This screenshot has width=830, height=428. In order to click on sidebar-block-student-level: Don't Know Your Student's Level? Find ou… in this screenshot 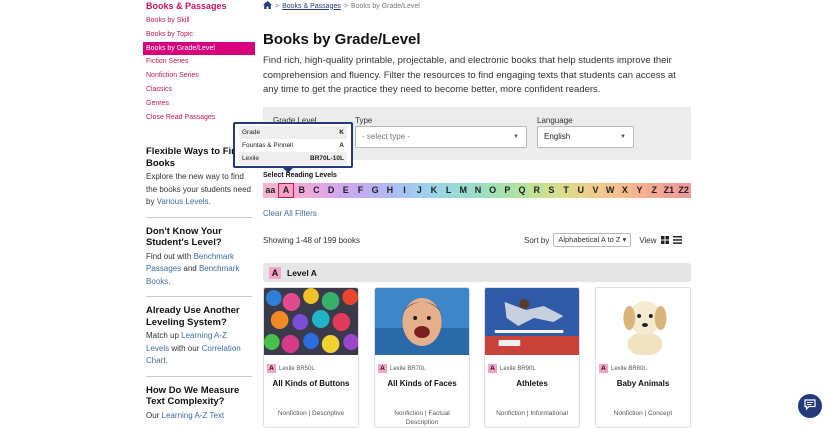, I will do `click(199, 262)`.